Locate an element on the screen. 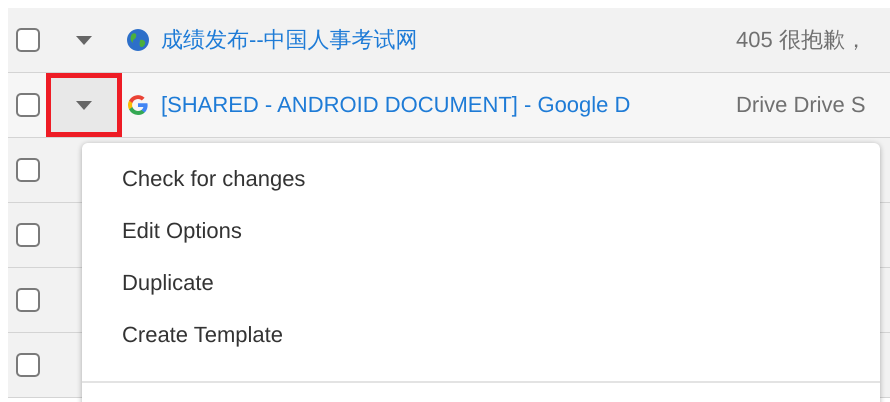 Image resolution: width=890 pixels, height=402 pixels. globe-icon is located at coordinates (138, 40).